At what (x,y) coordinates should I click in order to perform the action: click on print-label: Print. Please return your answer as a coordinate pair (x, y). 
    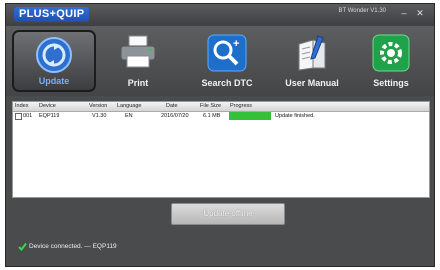
    Looking at the image, I should click on (138, 83).